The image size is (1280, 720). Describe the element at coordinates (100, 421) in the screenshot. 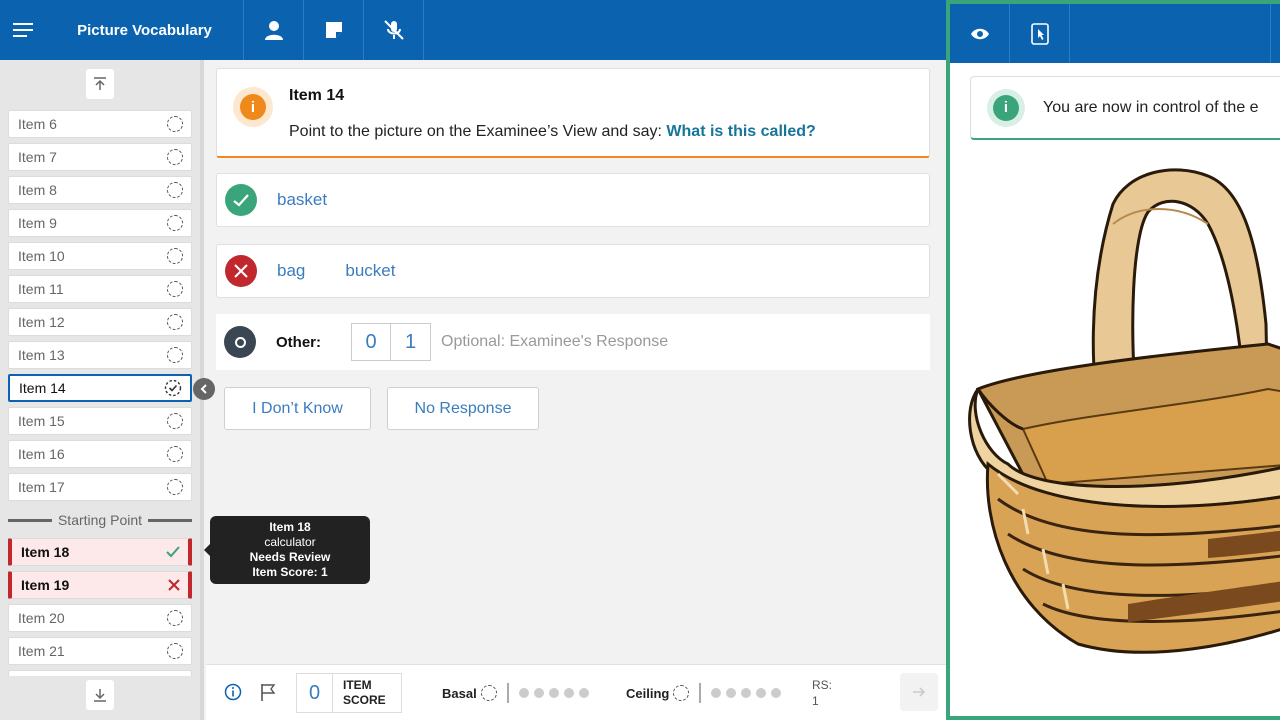

I see `sidebar-item-15: Item 15` at that location.